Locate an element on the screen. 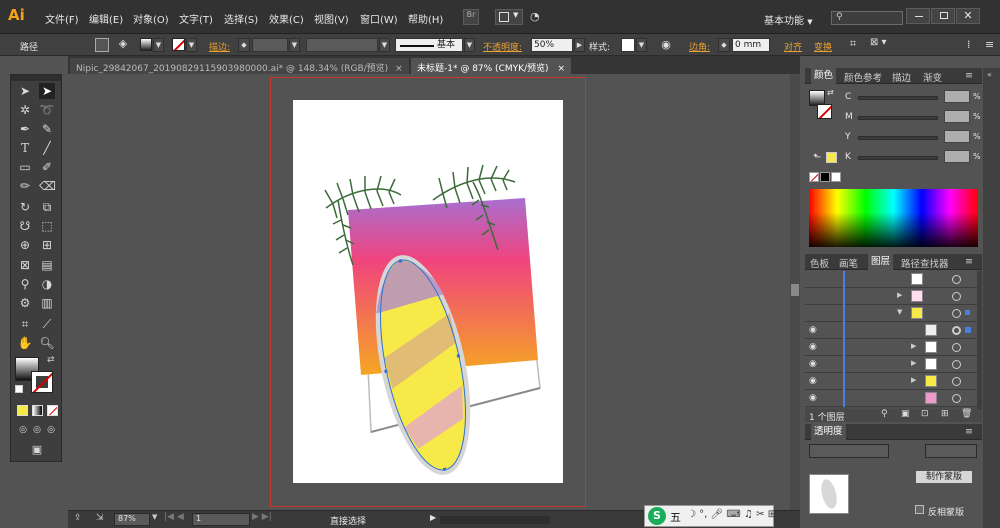 The width and height of the screenshot is (1000, 528). gpu-performance-icon: ◔ is located at coordinates (538, 17).